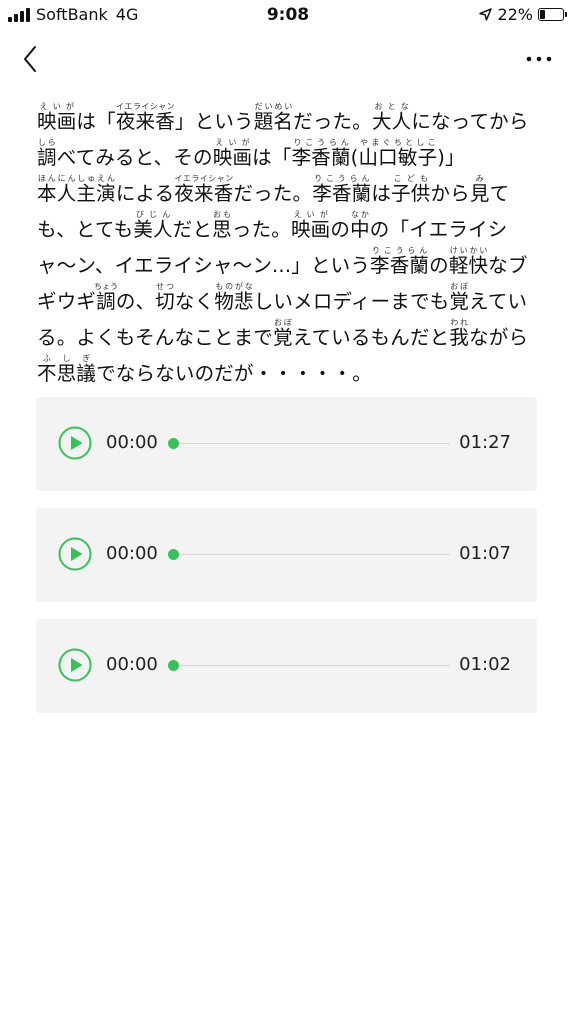  Describe the element at coordinates (67, 369) in the screenshot. I see `furigana-word: 不思議ふしぎ` at that location.